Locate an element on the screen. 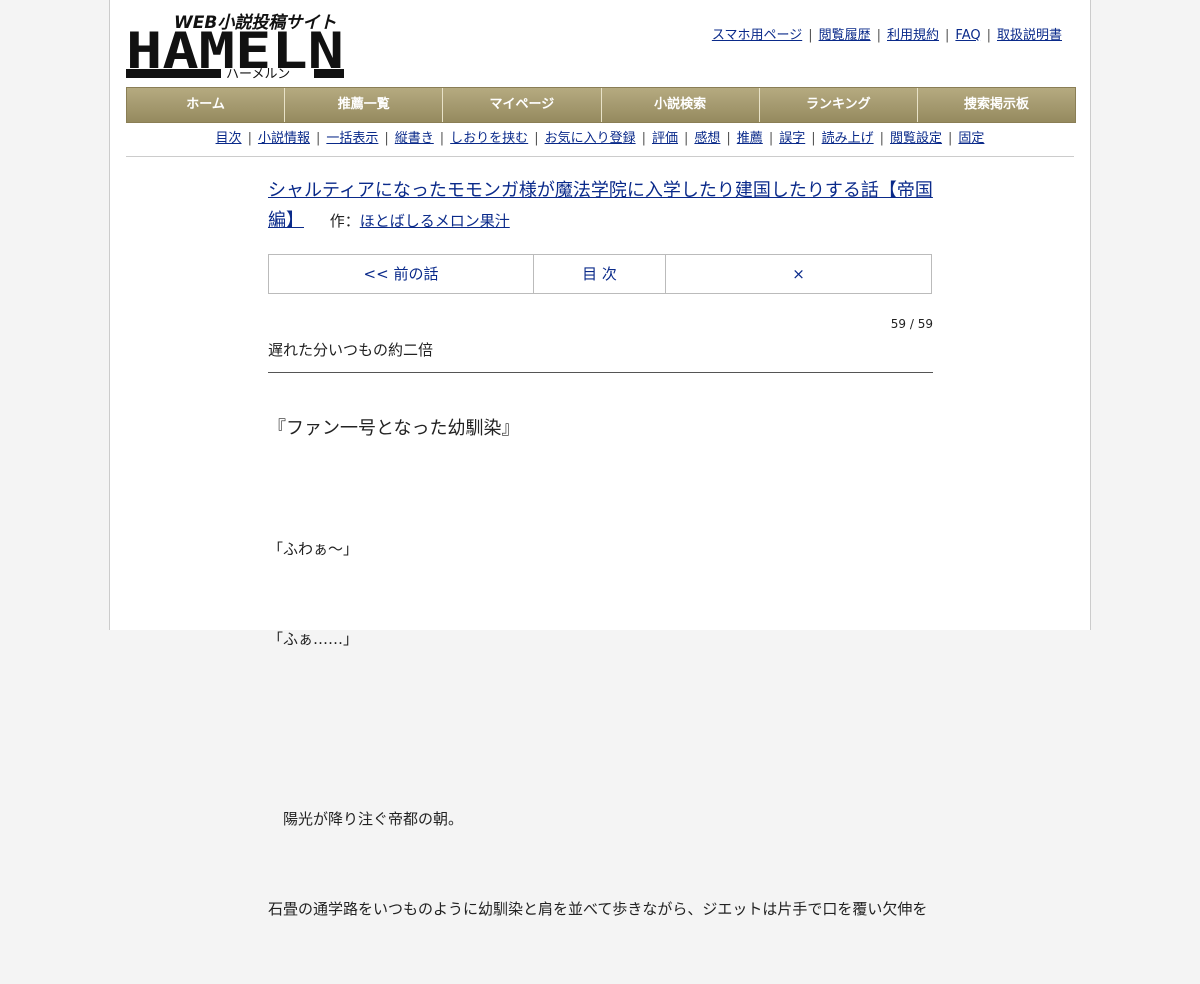  toc-button: 目 次 is located at coordinates (600, 274).